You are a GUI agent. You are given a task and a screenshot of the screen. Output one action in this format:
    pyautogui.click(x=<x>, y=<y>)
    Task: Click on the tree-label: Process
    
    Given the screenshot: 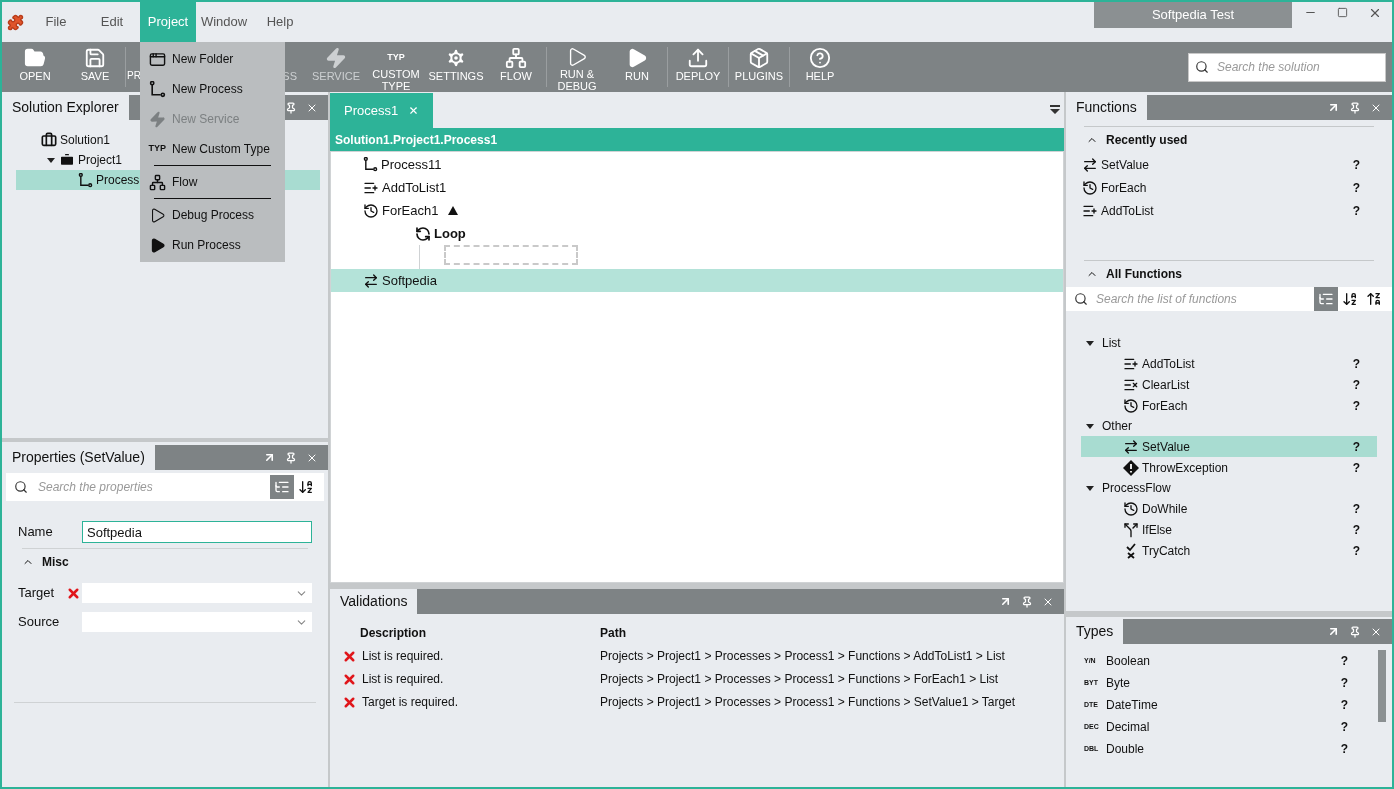 What is the action you would take?
    pyautogui.click(x=118, y=180)
    